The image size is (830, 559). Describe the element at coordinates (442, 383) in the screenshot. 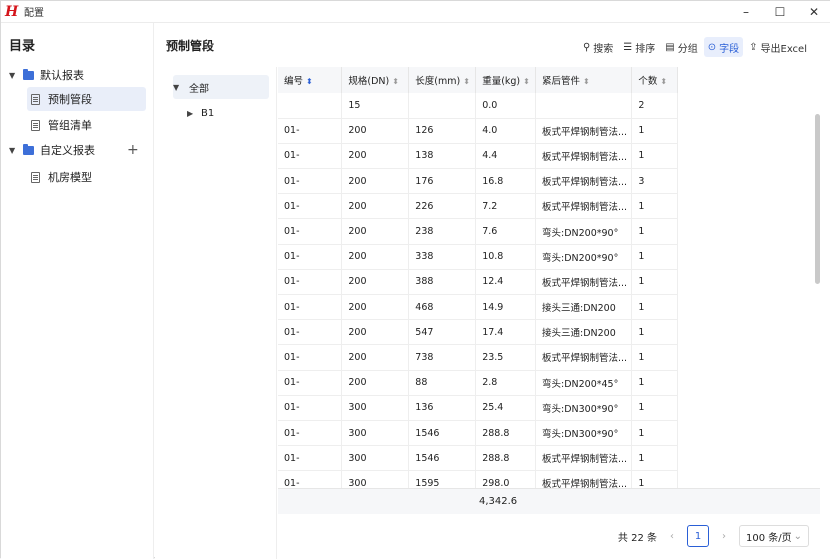

I see `table-cell: 88` at that location.